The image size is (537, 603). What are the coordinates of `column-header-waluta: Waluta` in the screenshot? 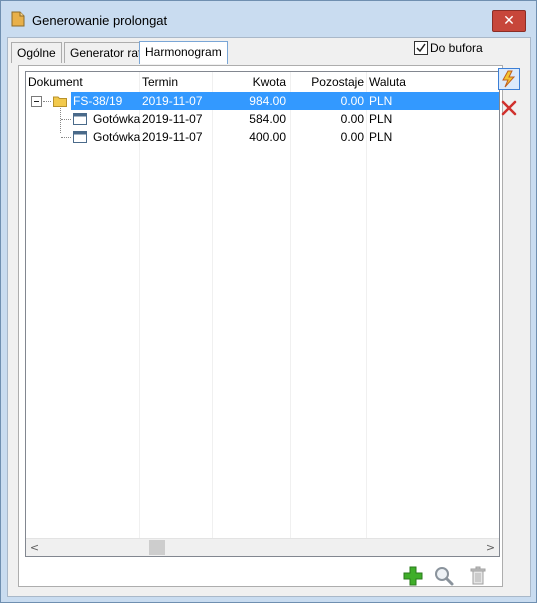 It's located at (387, 82).